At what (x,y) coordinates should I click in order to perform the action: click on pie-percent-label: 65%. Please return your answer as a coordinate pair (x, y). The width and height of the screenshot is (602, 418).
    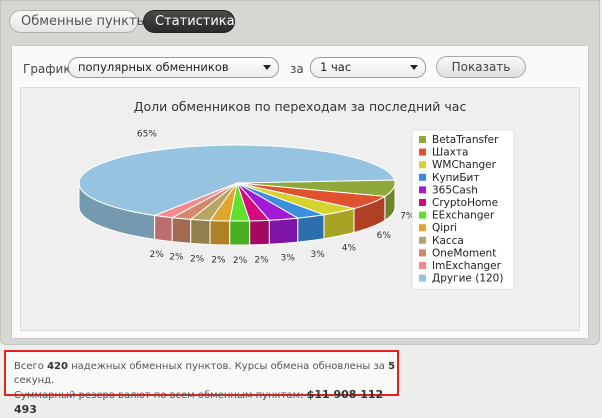
    Looking at the image, I should click on (147, 135).